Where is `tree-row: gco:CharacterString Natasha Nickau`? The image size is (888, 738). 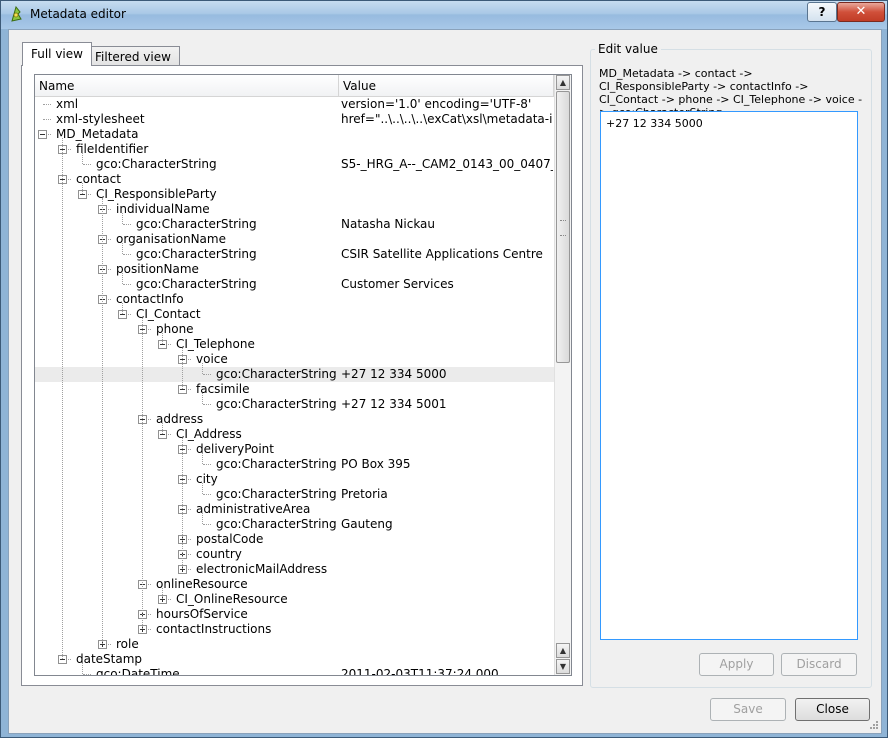 tree-row: gco:CharacterString Natasha Nickau is located at coordinates (294, 224).